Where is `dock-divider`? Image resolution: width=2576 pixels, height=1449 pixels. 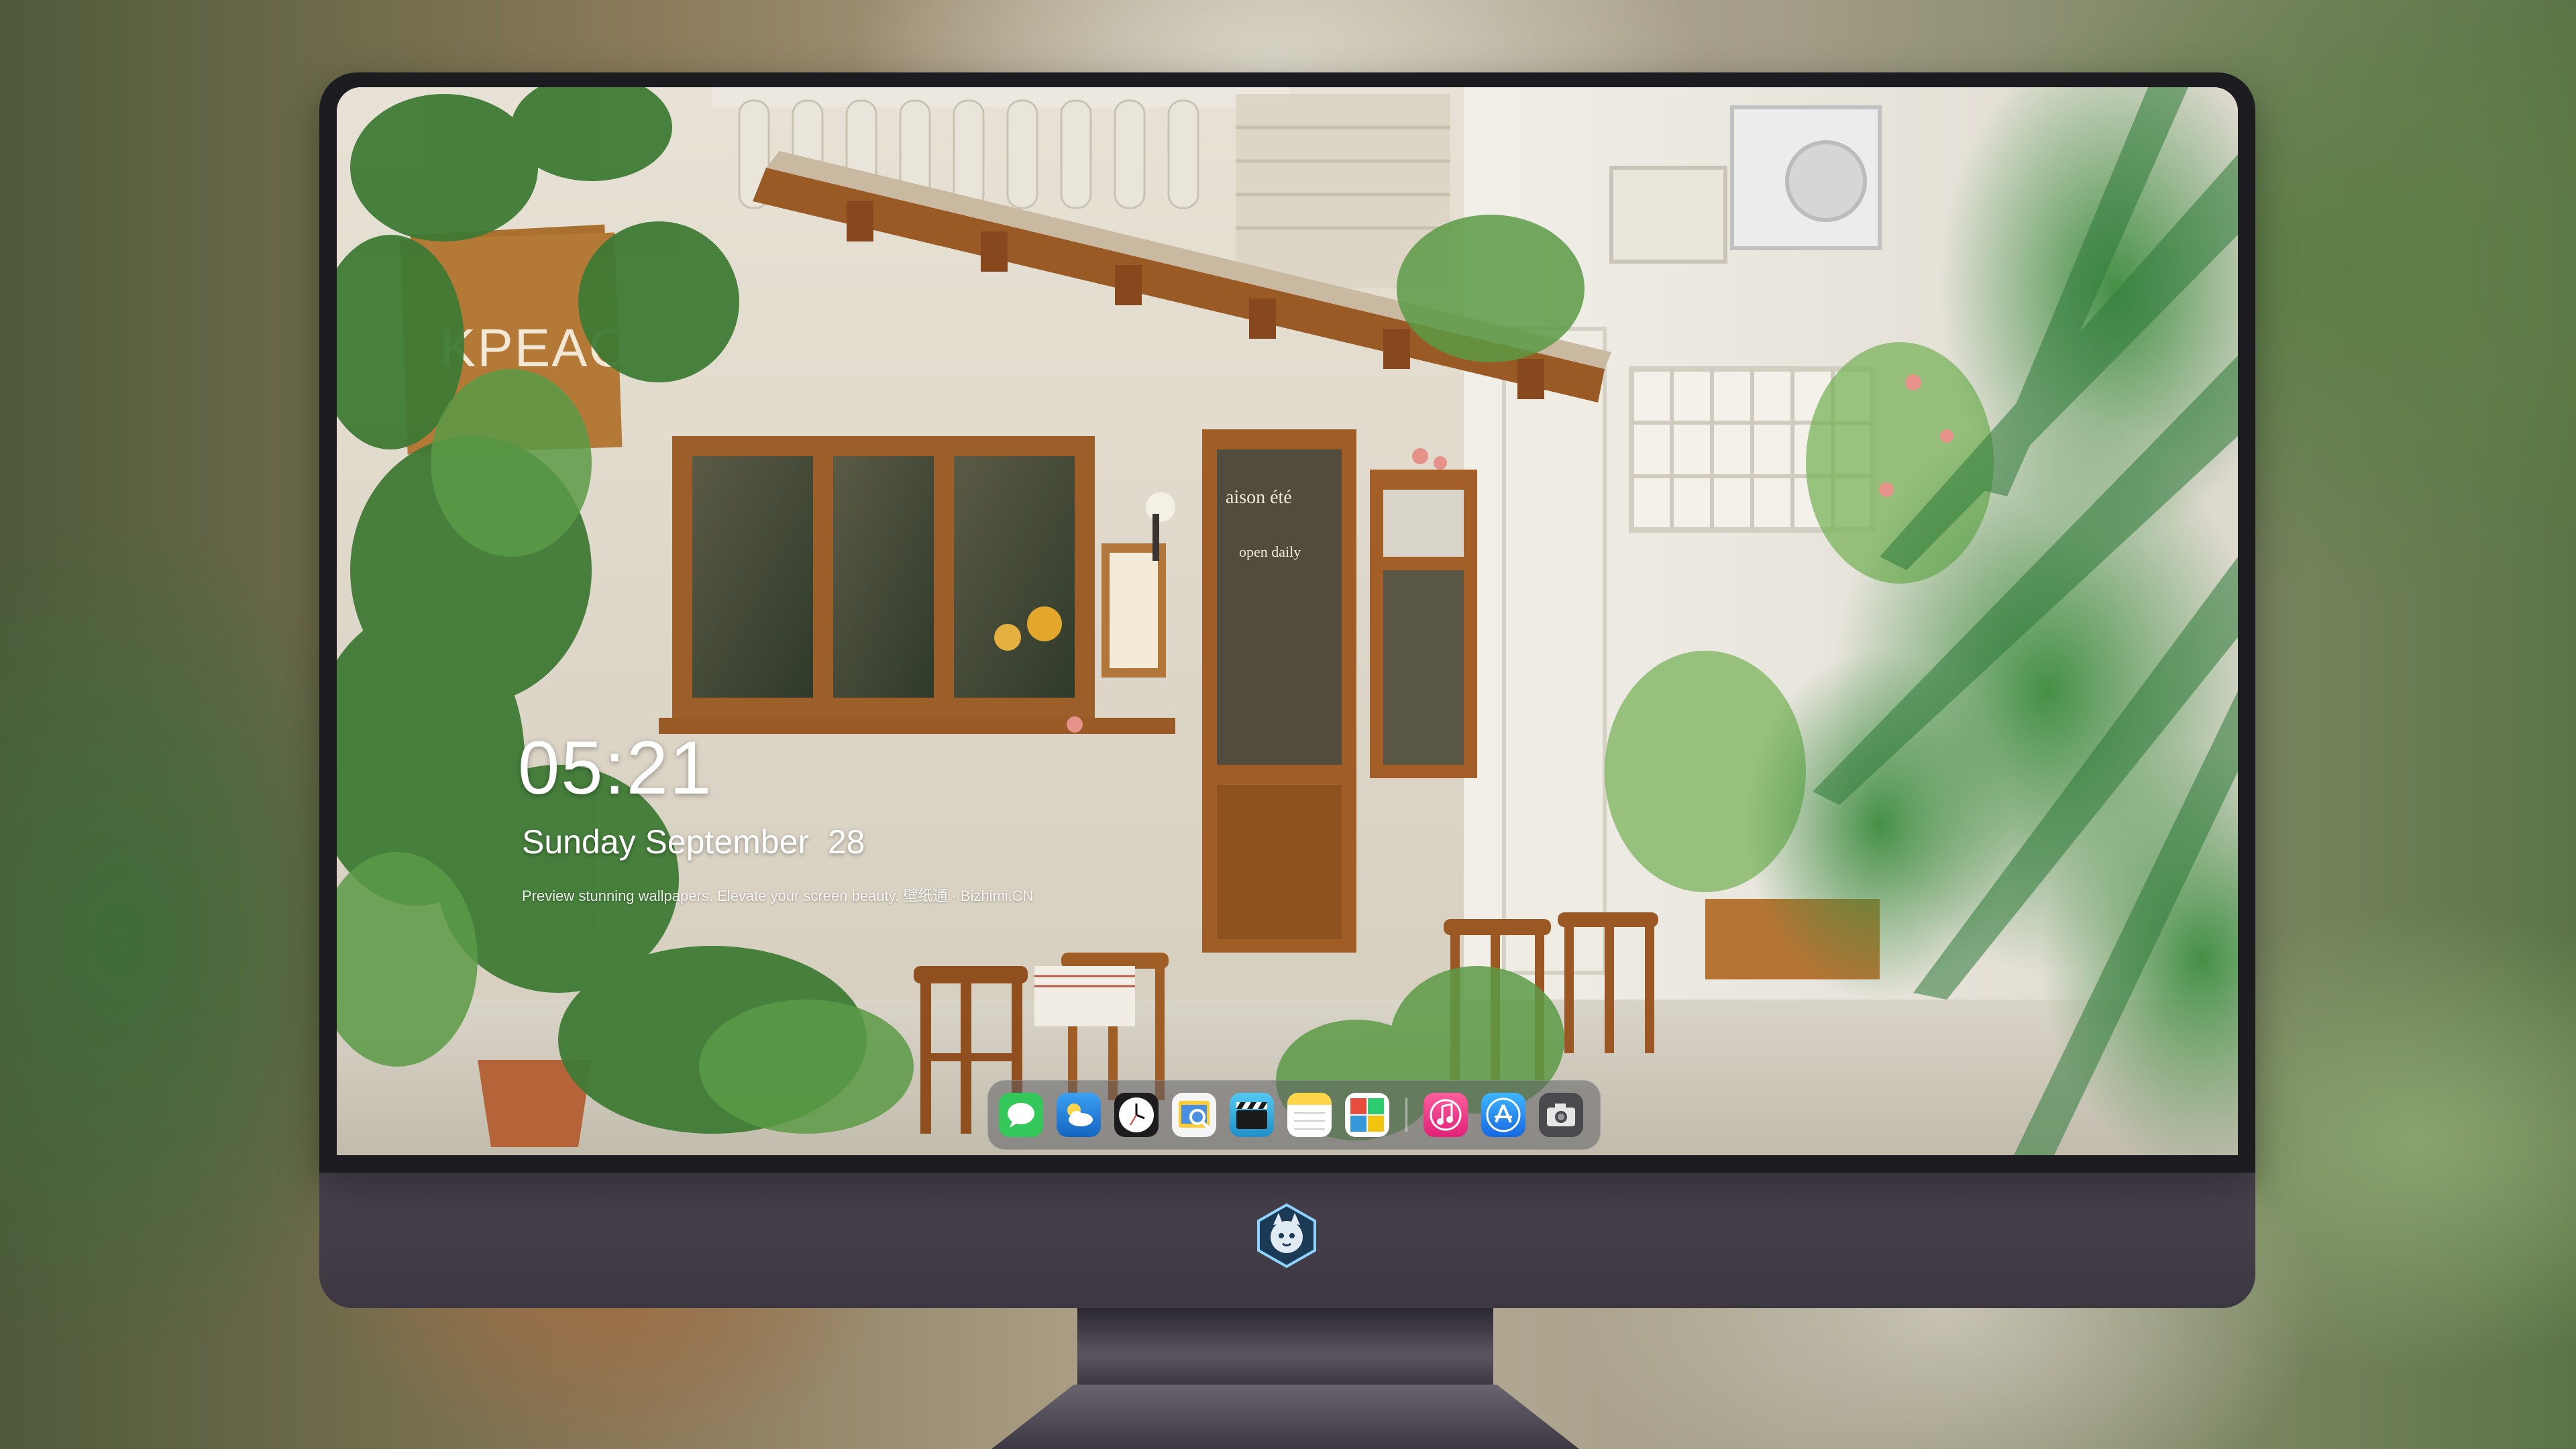
dock-divider is located at coordinates (1406, 1115).